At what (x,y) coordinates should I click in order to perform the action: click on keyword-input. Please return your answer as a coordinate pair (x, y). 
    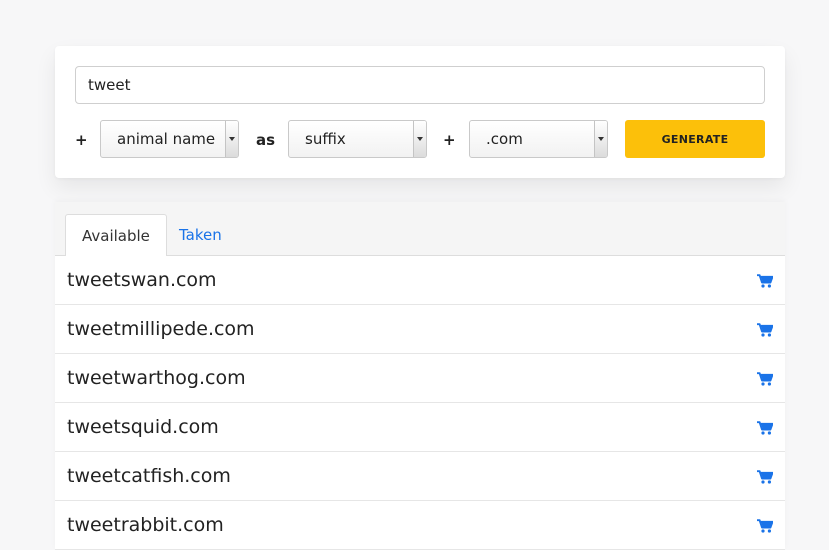
    Looking at the image, I should click on (420, 85).